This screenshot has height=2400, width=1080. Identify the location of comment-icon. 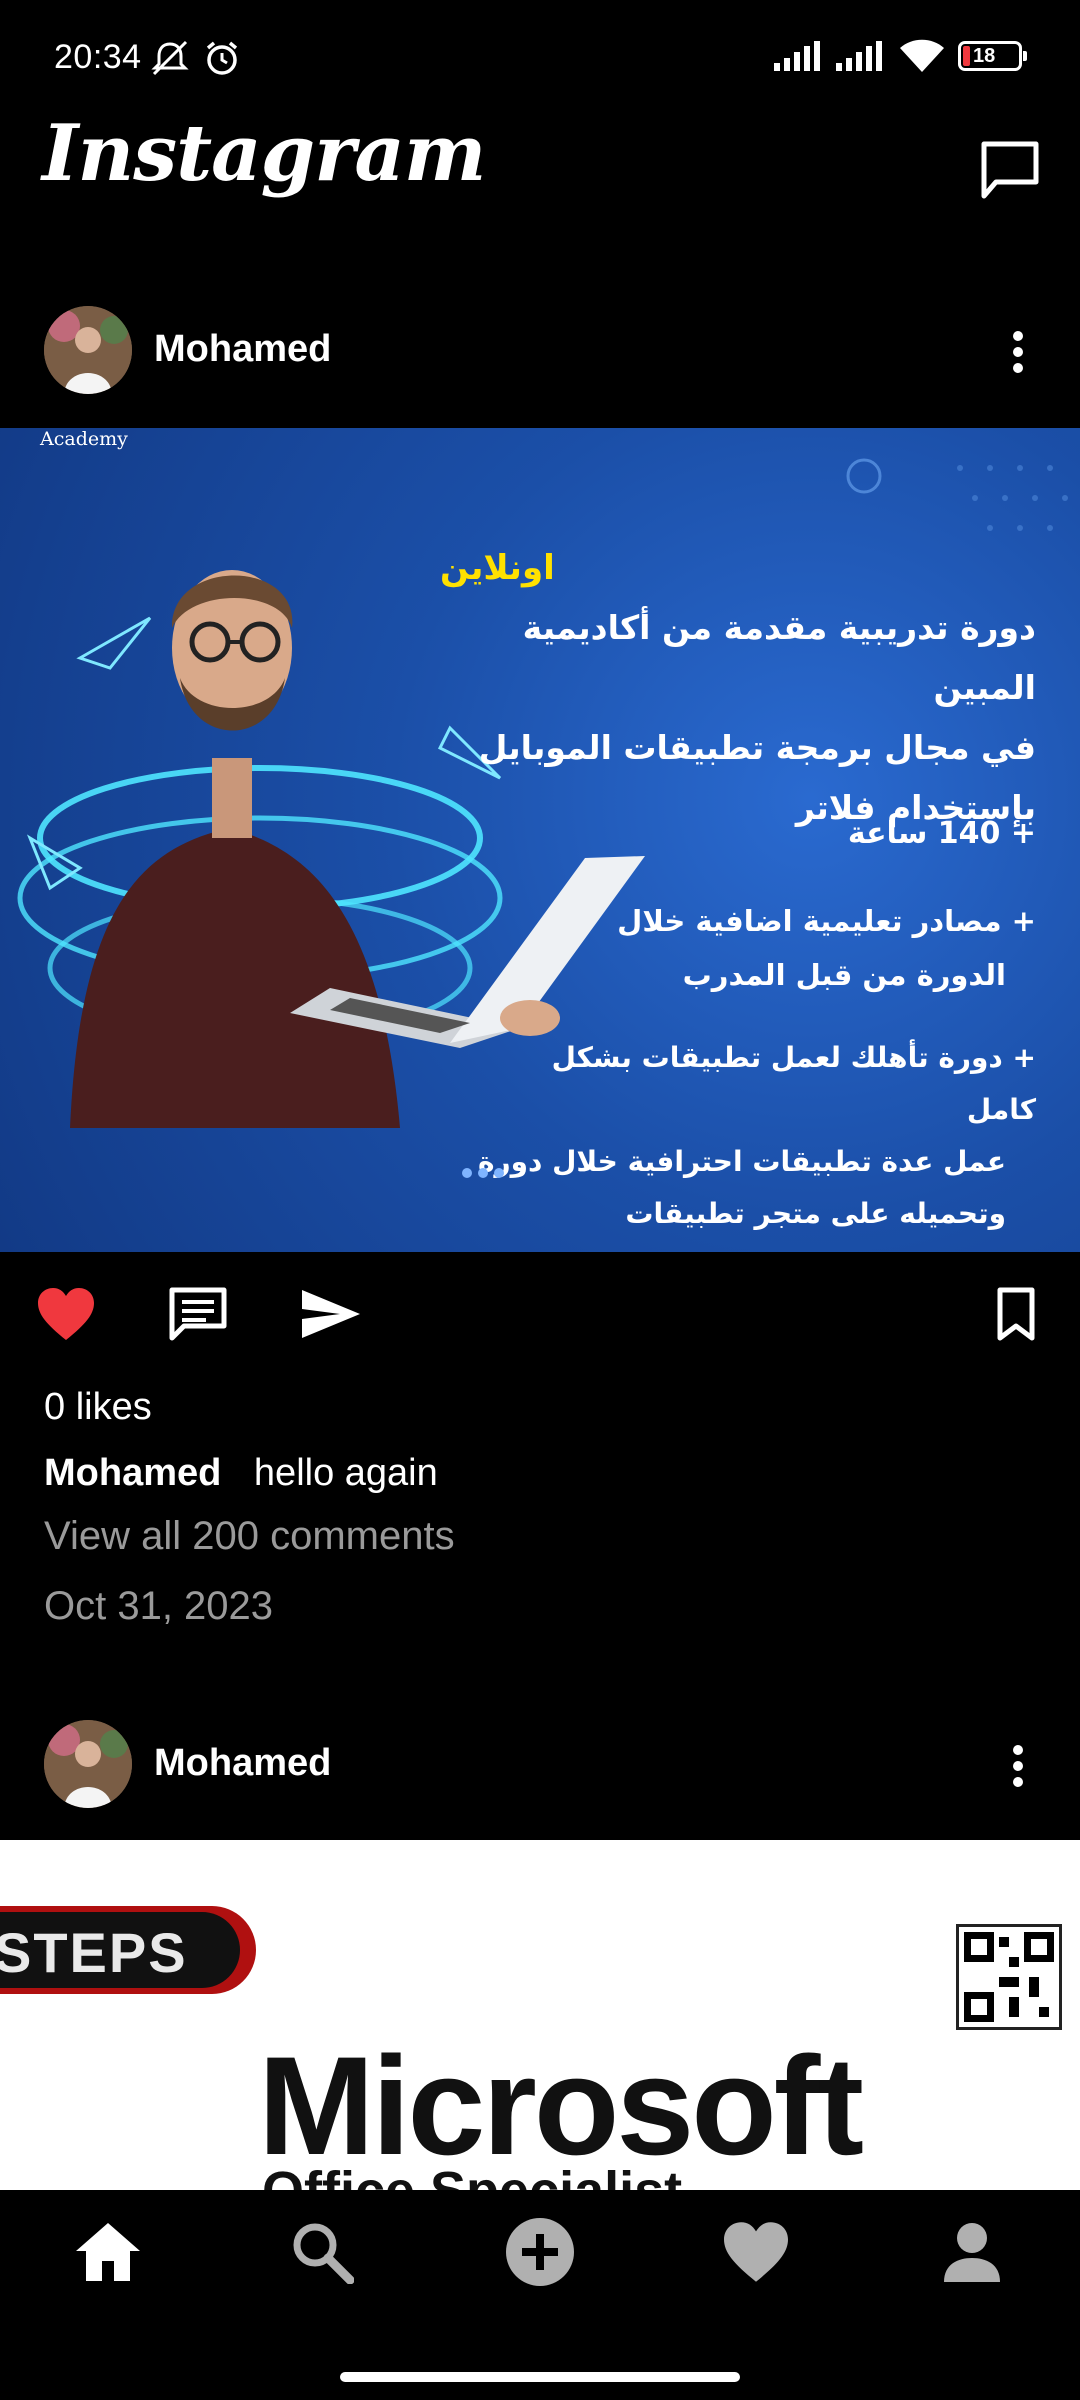
(198, 1314).